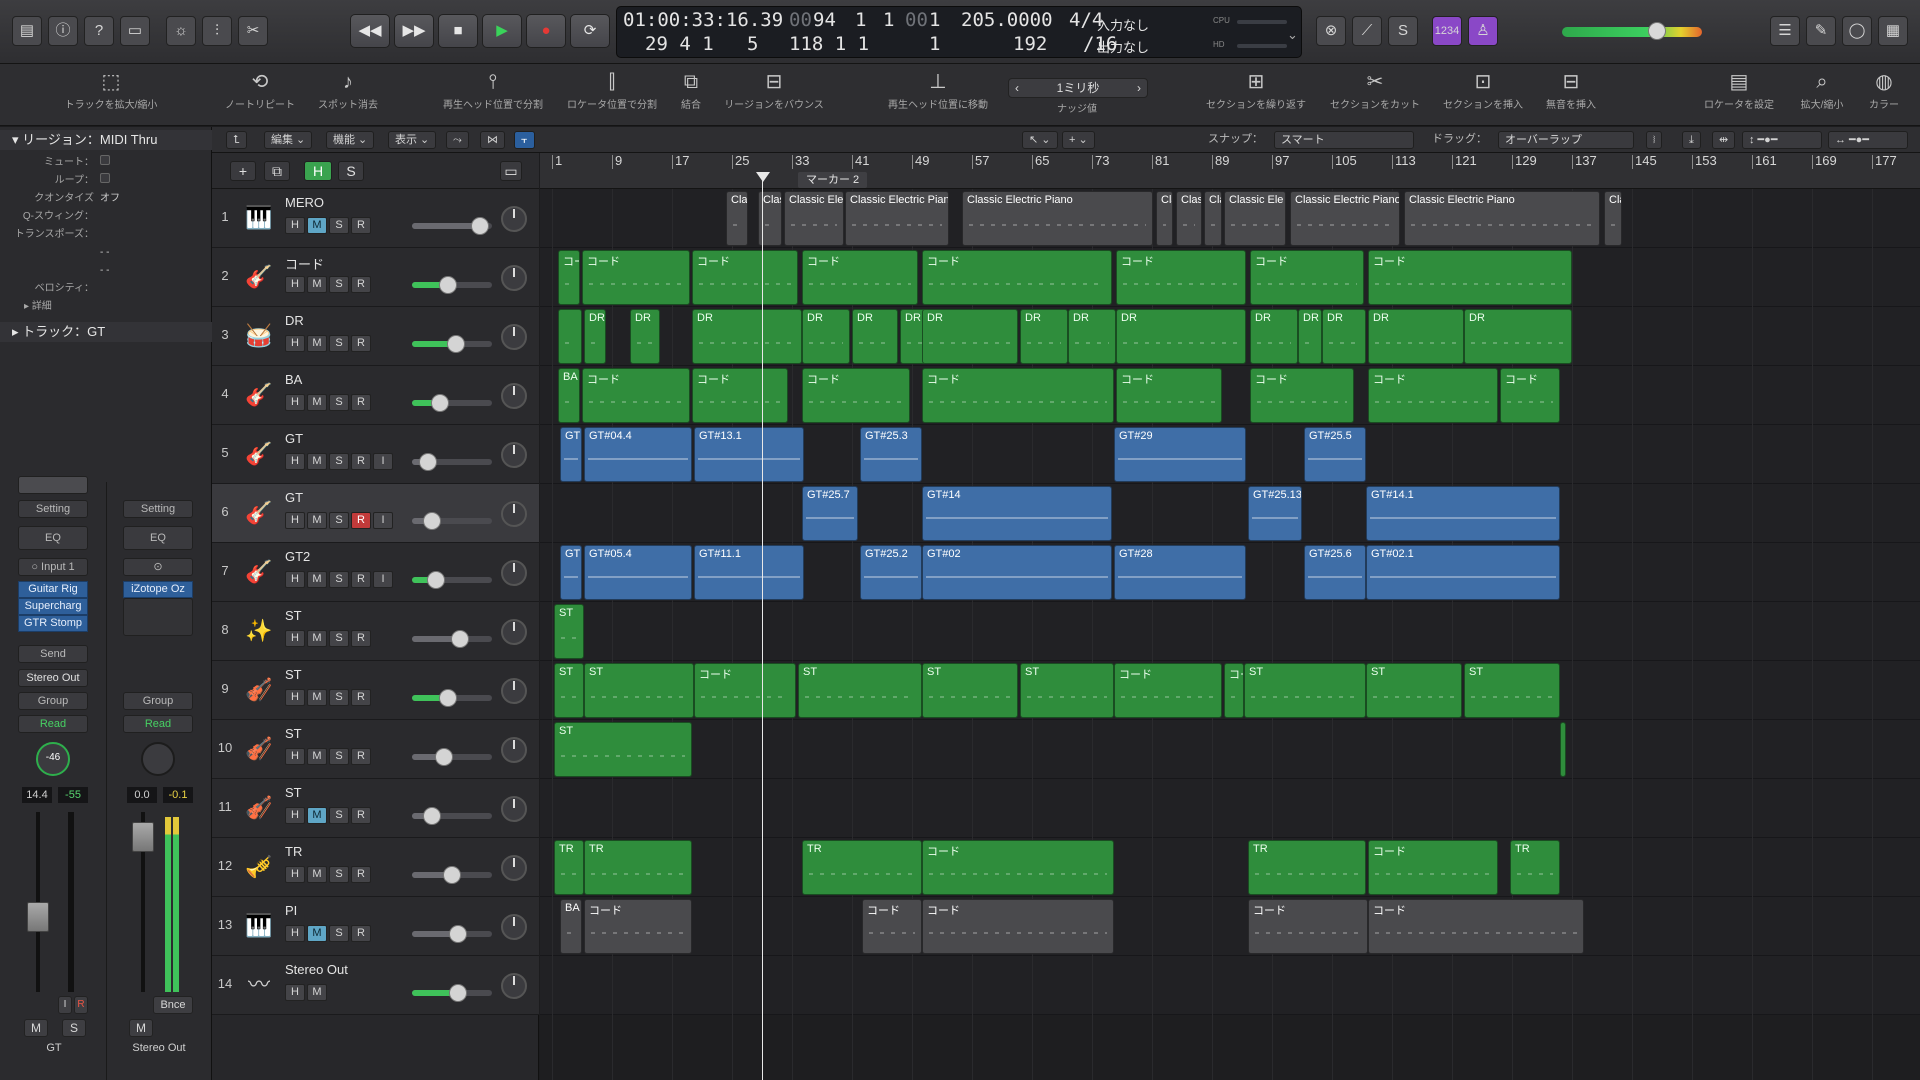 This screenshot has height=1080, width=1920. What do you see at coordinates (774, 89) in the screenshot?
I see `tool-bounce: ⊟ リージョンをバウンス` at bounding box center [774, 89].